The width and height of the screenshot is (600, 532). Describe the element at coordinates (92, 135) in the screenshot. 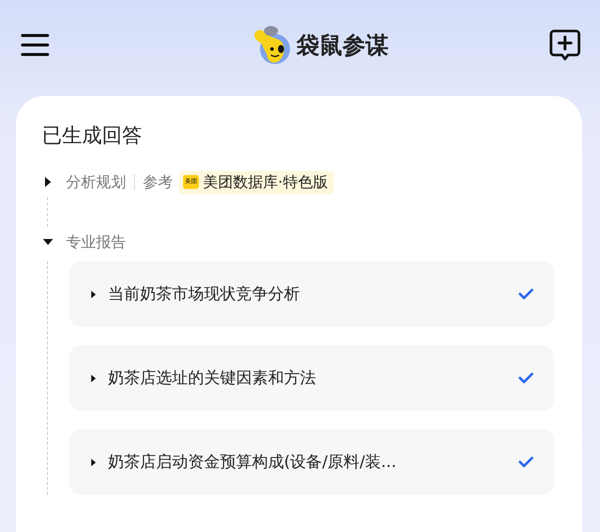

I see `answer-title: 已生成回答` at that location.